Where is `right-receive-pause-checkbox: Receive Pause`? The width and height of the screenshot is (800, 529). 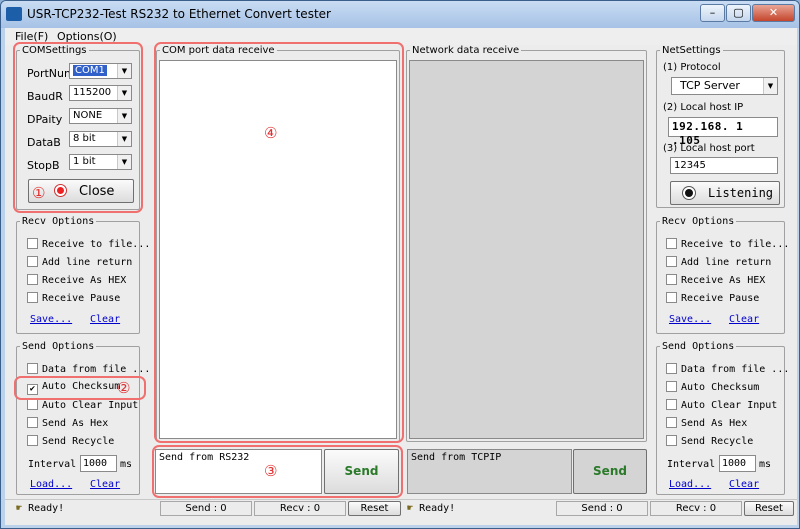 right-receive-pause-checkbox: Receive Pause is located at coordinates (712, 298).